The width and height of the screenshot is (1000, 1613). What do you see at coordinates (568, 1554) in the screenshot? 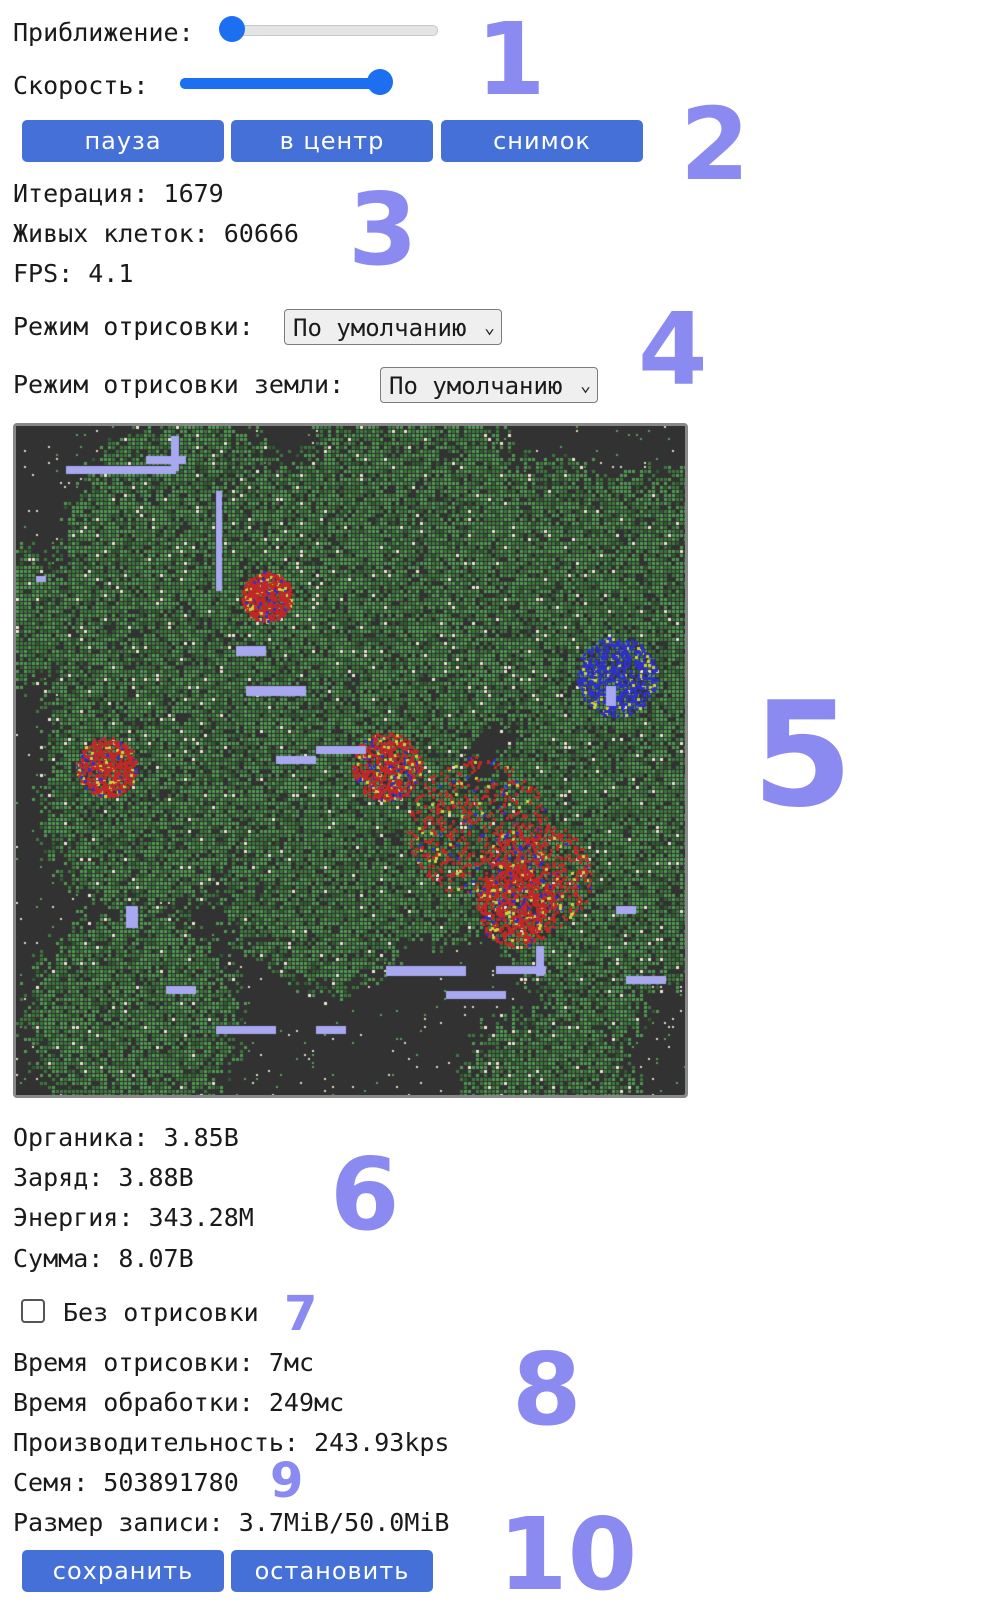
I see `annotation-badge-10: 10` at bounding box center [568, 1554].